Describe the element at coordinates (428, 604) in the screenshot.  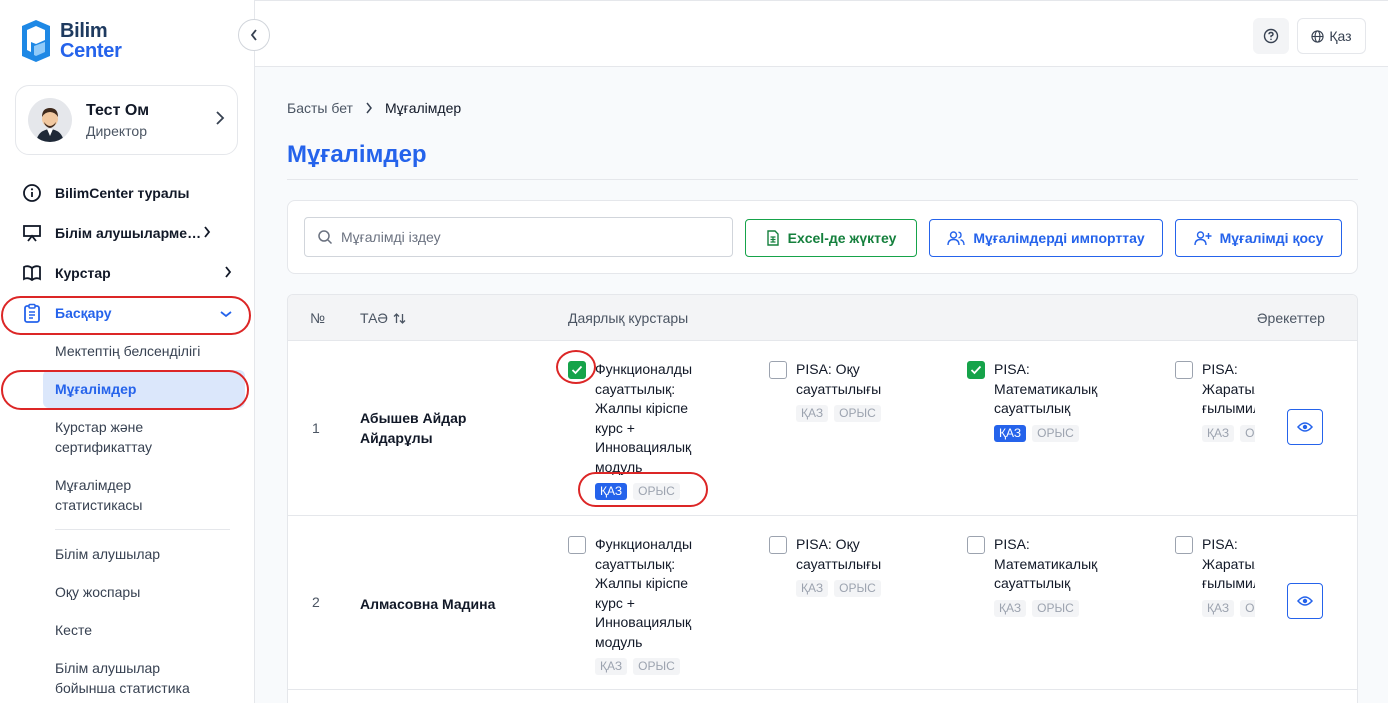
I see `teacher-name: Алмасовна Мадина` at that location.